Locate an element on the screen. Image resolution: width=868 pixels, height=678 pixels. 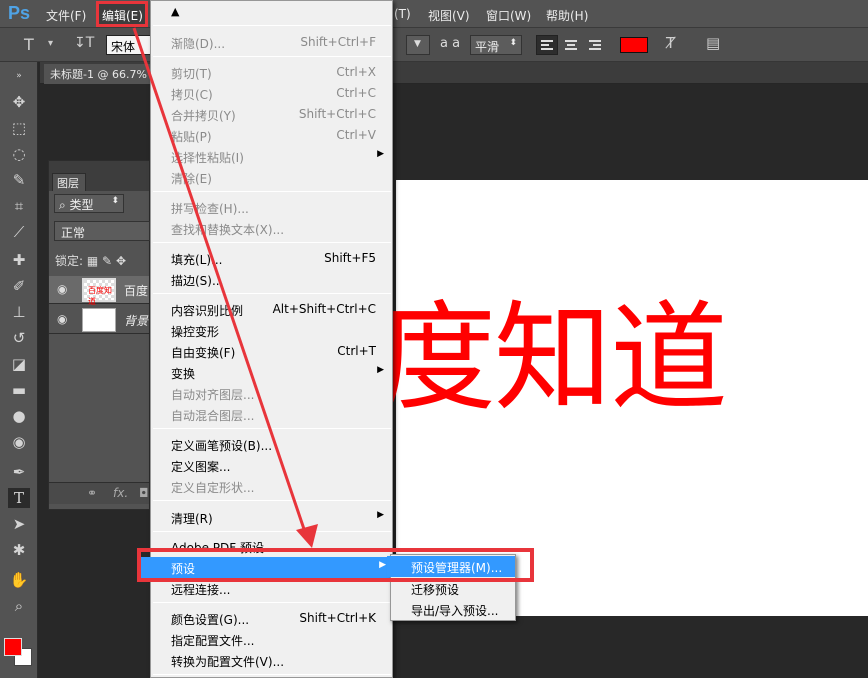
menu-item-color-settings: 颜色设置(G)... Shift+Ctrl+K is located at coordinates (271, 618).